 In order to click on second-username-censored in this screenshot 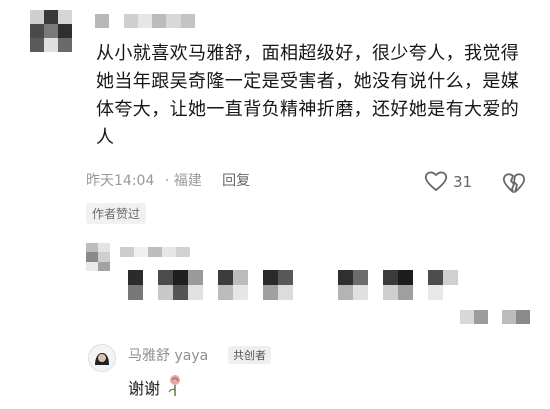, I will do `click(155, 252)`.